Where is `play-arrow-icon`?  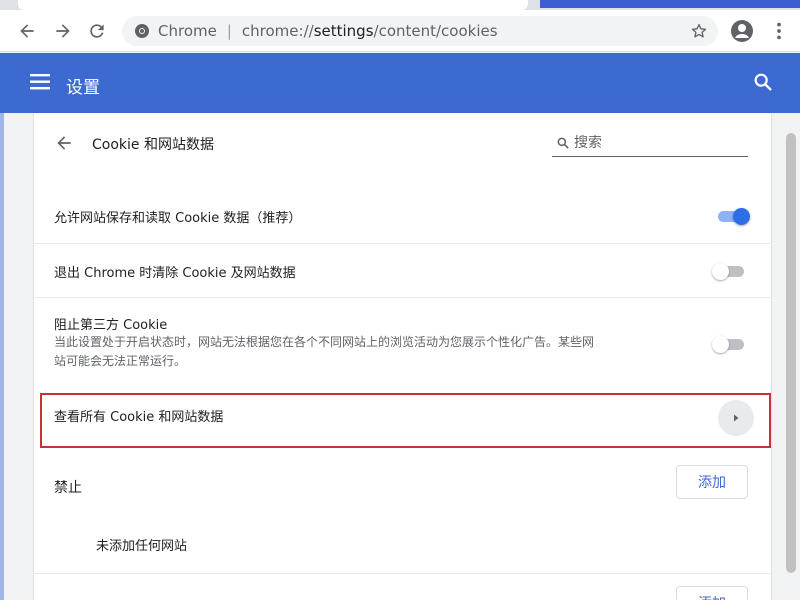 play-arrow-icon is located at coordinates (736, 418).